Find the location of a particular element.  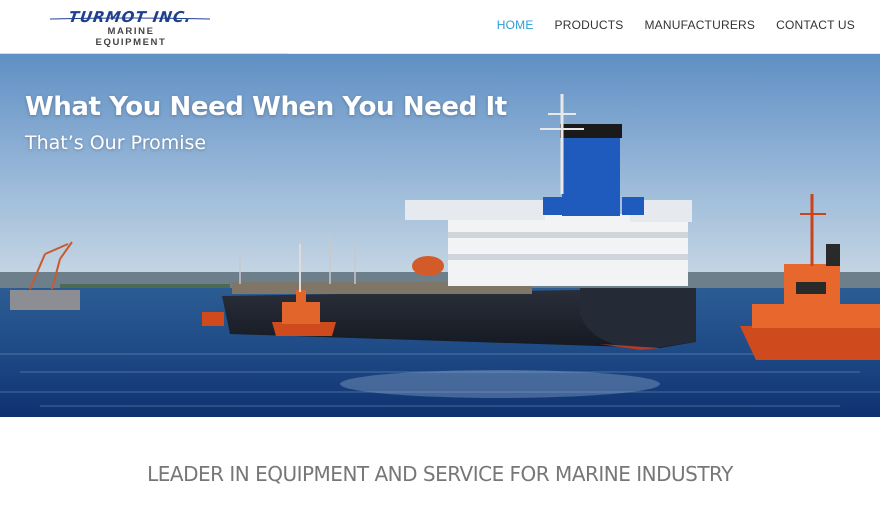

brand-name: TURMOT INC. is located at coordinates (130, 17).